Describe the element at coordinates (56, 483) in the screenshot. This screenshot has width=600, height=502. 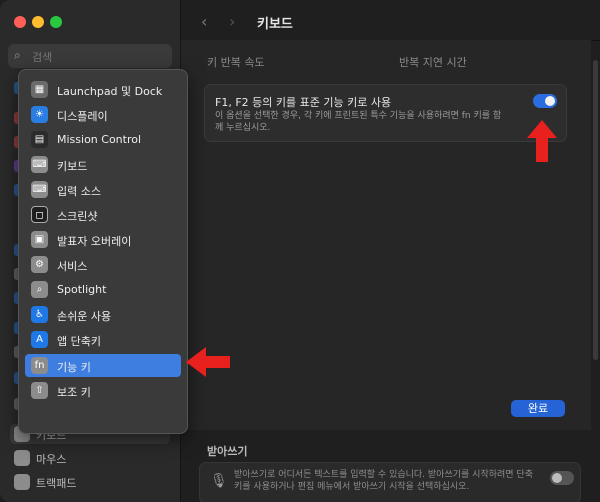
I see `sidebar-item-label: 트랙패드` at that location.